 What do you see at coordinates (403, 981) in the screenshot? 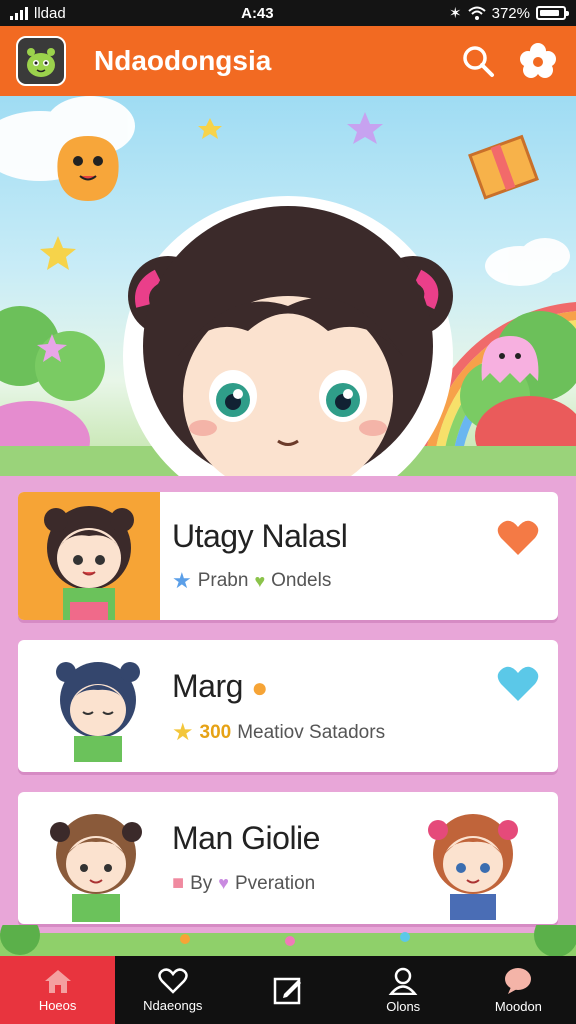
I see `user-icon` at bounding box center [403, 981].